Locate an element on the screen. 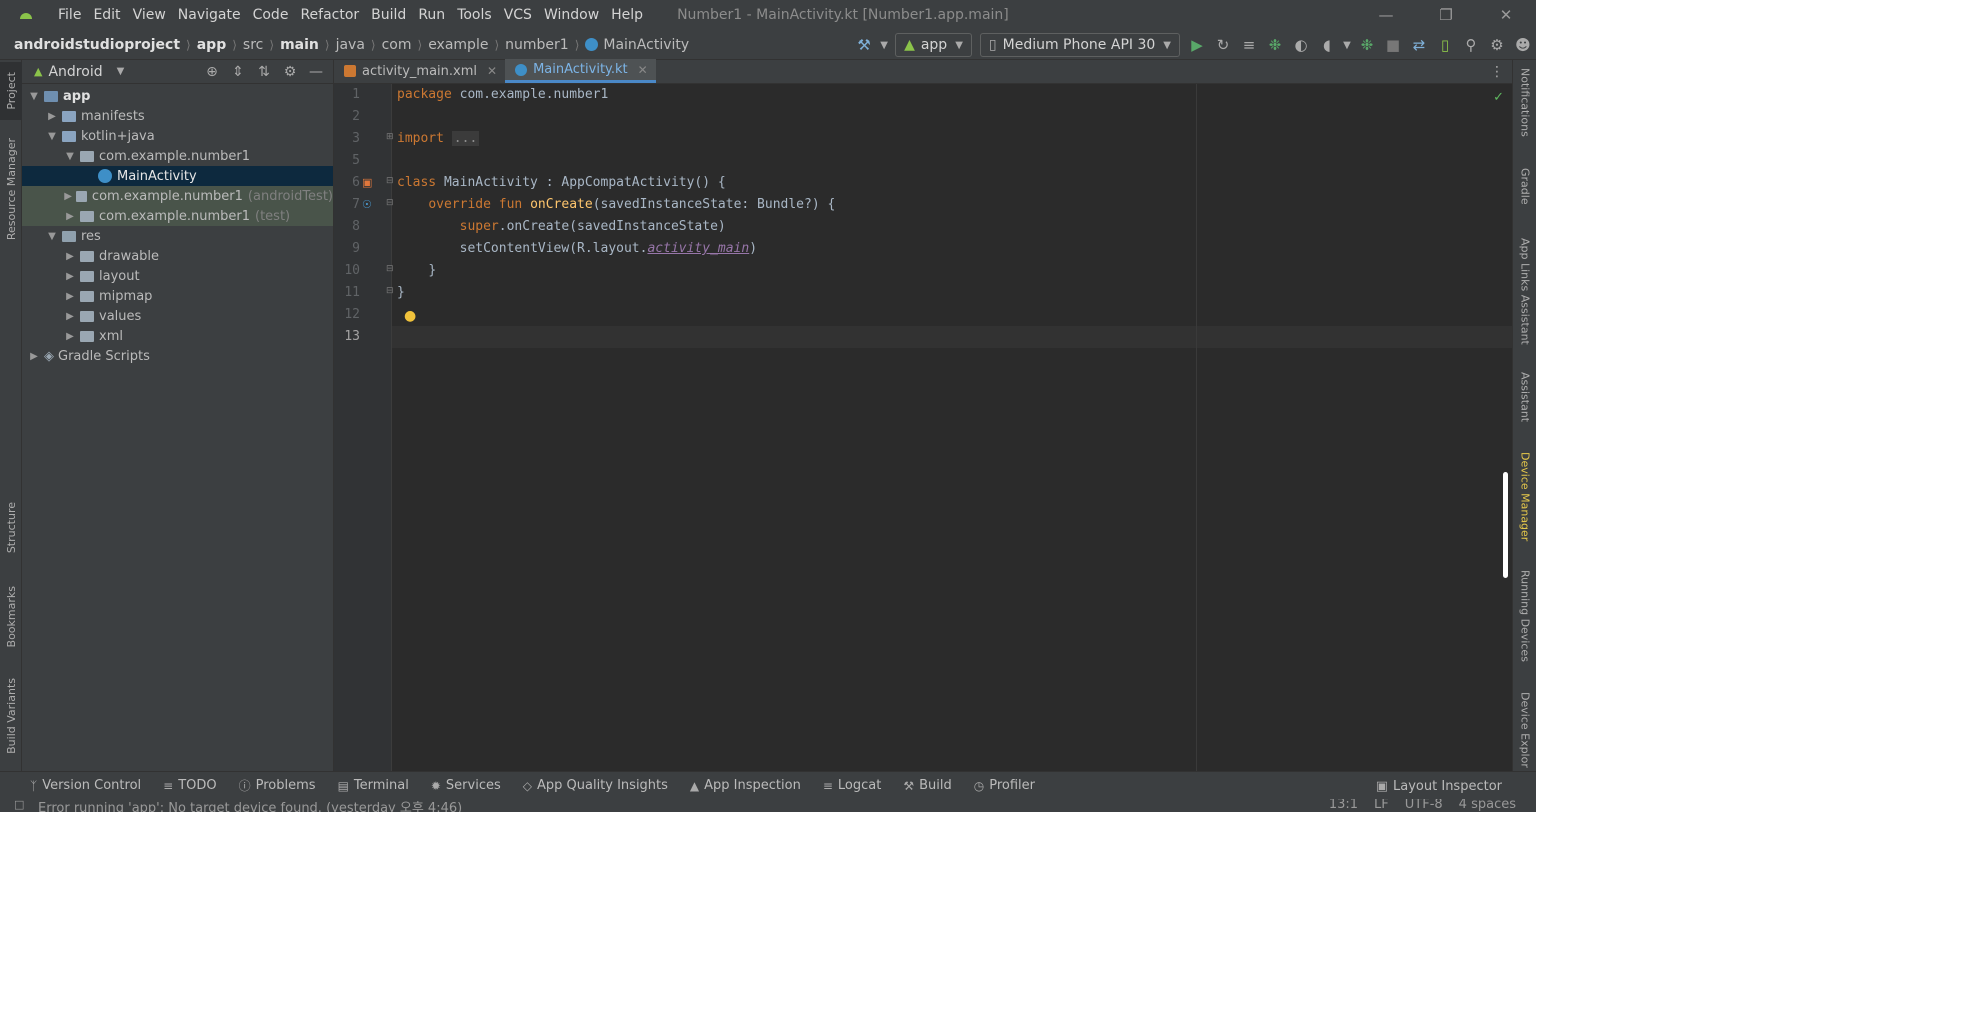 This screenshot has height=1012, width=1961. menu-navigate: Navigate is located at coordinates (209, 15).